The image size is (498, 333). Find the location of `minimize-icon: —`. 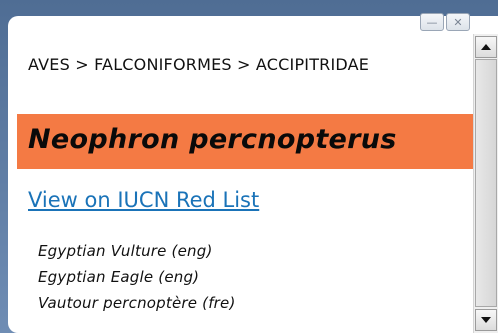

minimize-icon: — is located at coordinates (432, 22).